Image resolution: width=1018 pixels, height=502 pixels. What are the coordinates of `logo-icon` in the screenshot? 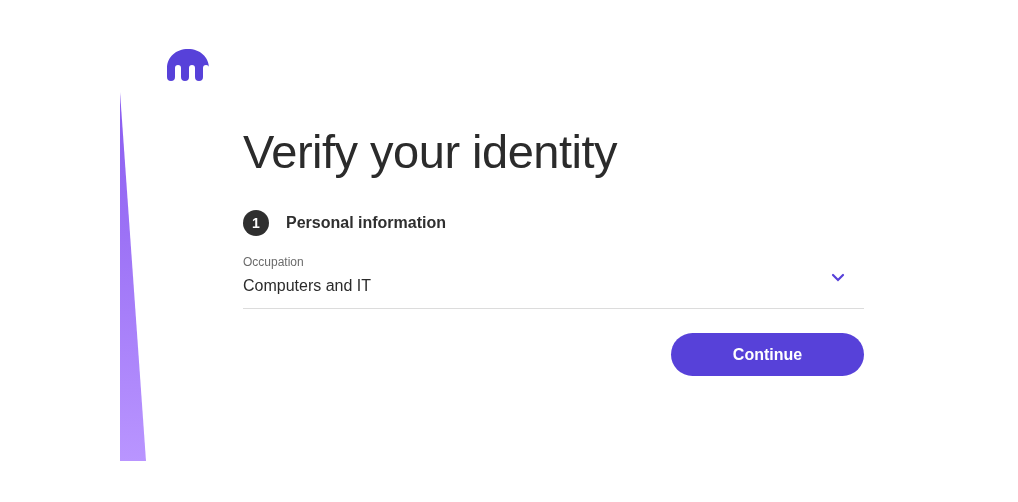 It's located at (188, 65).